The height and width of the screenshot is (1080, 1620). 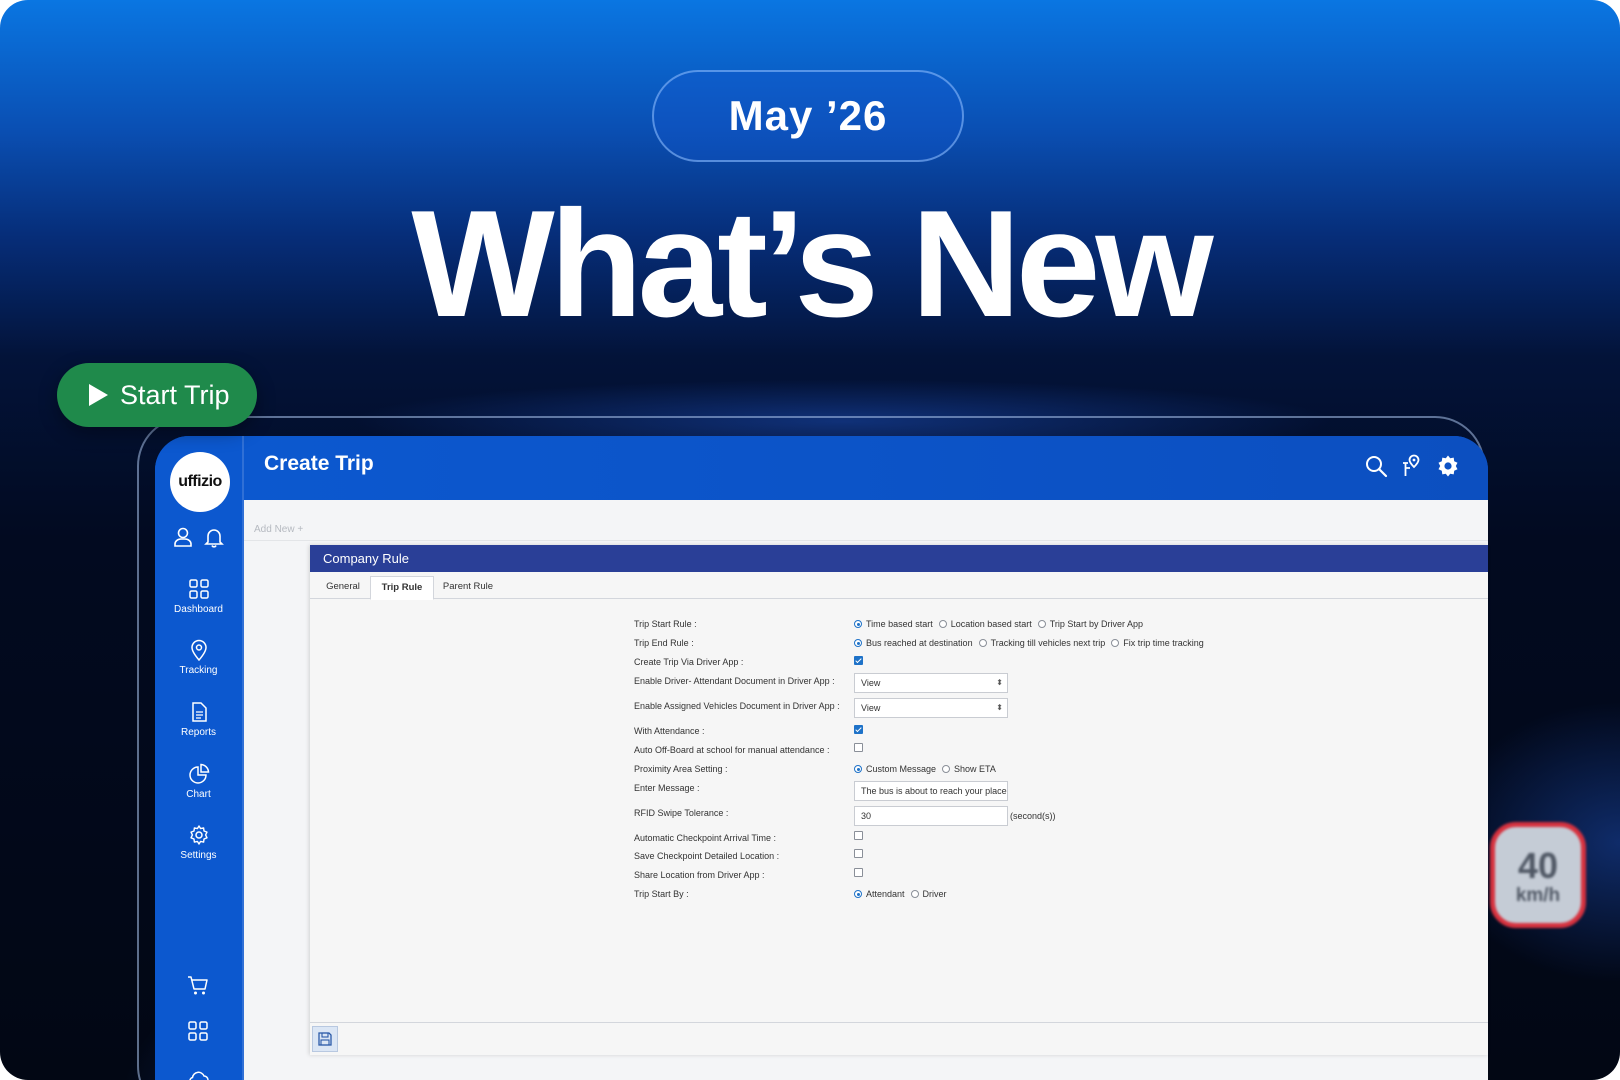 What do you see at coordinates (343, 587) in the screenshot?
I see `tab-general: General` at bounding box center [343, 587].